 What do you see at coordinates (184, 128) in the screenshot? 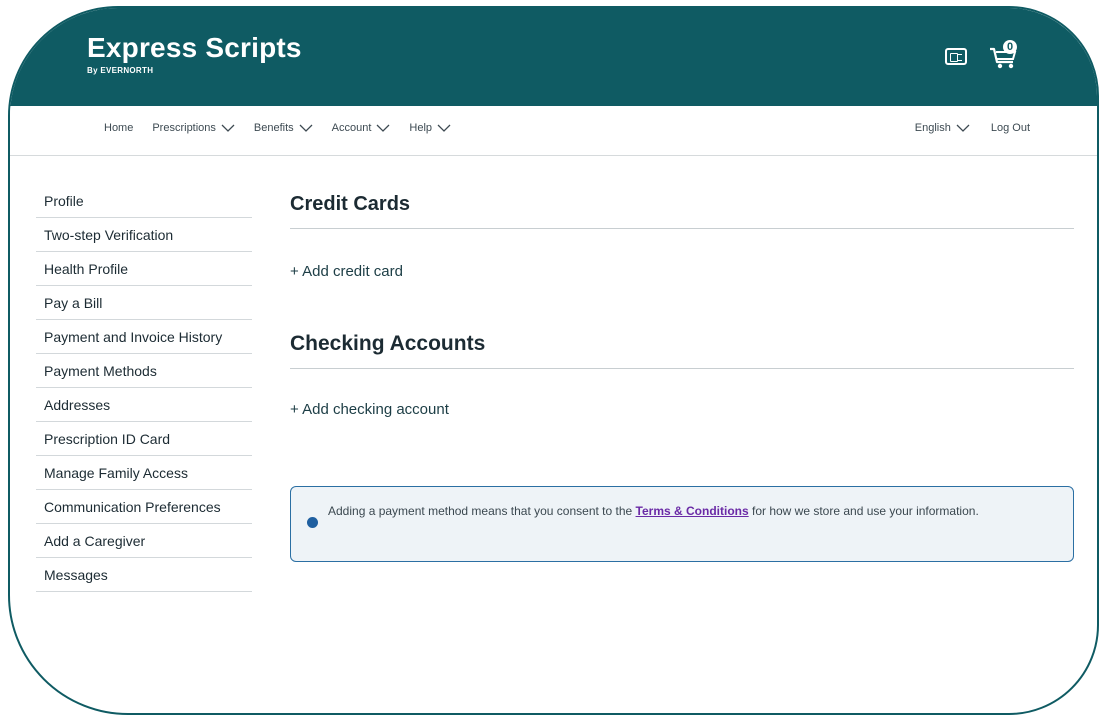
I see `nav-prescriptions-label: Prescriptions` at bounding box center [184, 128].